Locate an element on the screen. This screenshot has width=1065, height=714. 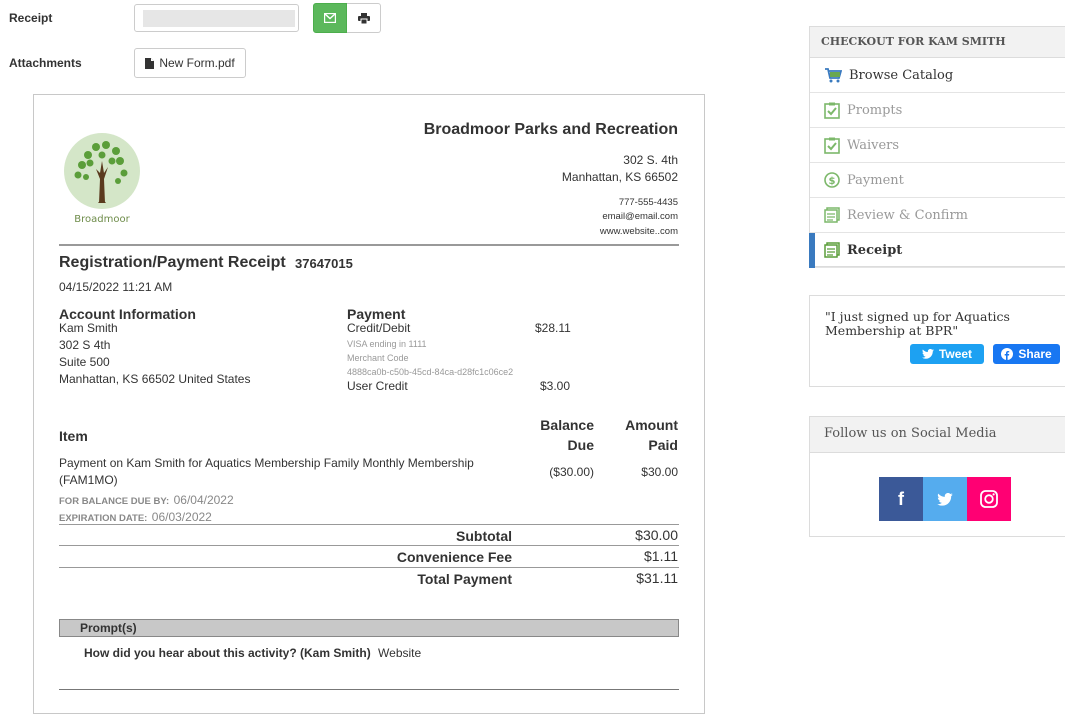
tweet-label: Tweet is located at coordinates (955, 354).